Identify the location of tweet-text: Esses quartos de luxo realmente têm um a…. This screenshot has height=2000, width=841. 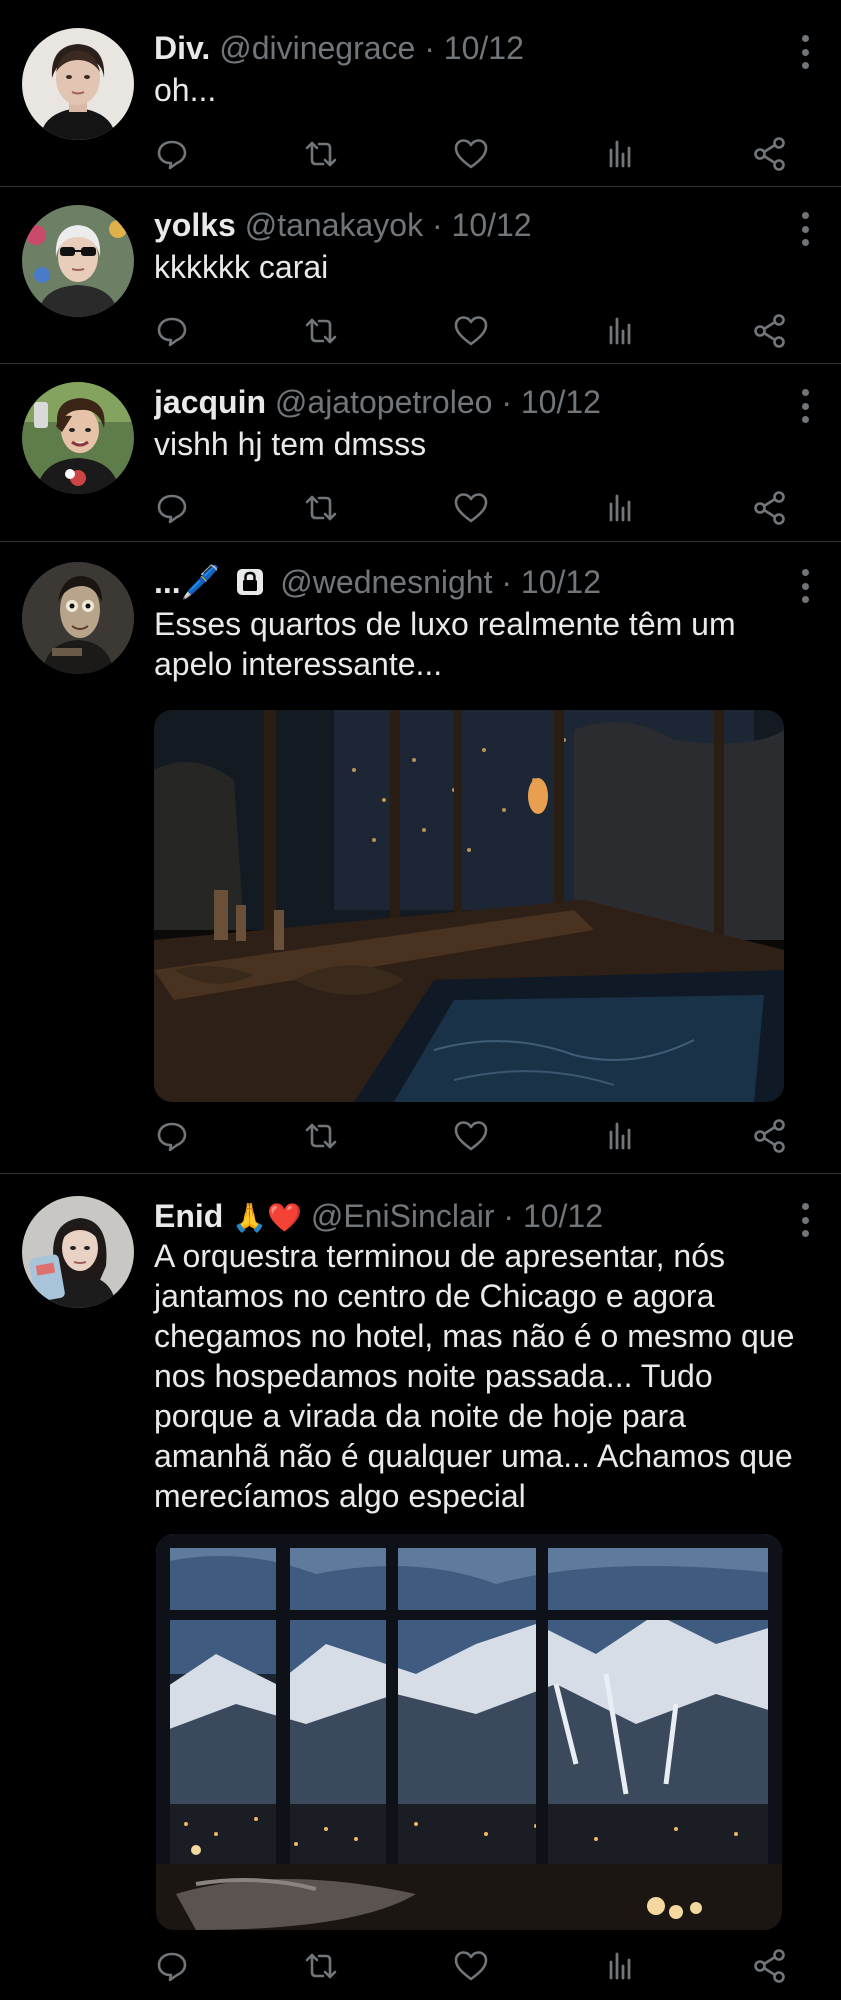
(449, 644).